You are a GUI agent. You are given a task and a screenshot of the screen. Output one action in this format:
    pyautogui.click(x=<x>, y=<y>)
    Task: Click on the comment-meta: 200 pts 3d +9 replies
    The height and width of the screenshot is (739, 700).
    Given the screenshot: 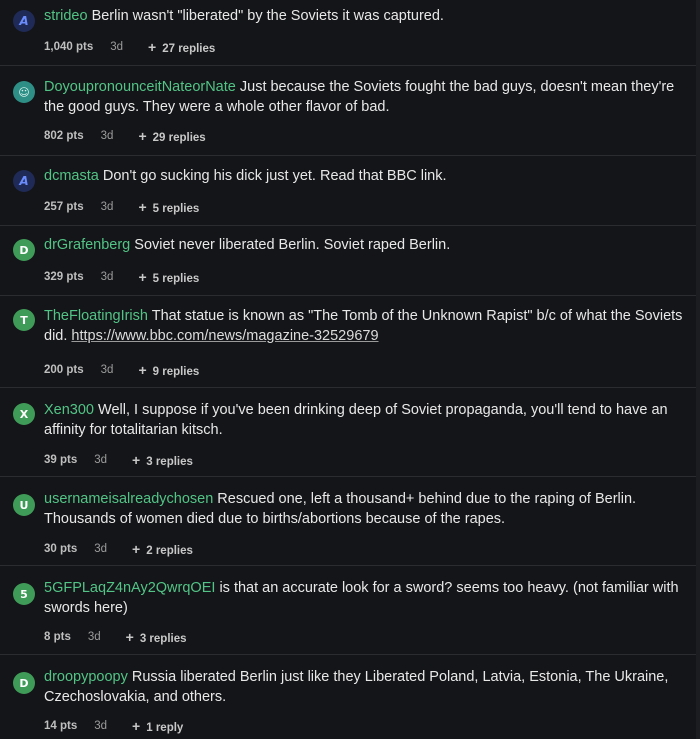 What is the action you would take?
    pyautogui.click(x=121, y=370)
    